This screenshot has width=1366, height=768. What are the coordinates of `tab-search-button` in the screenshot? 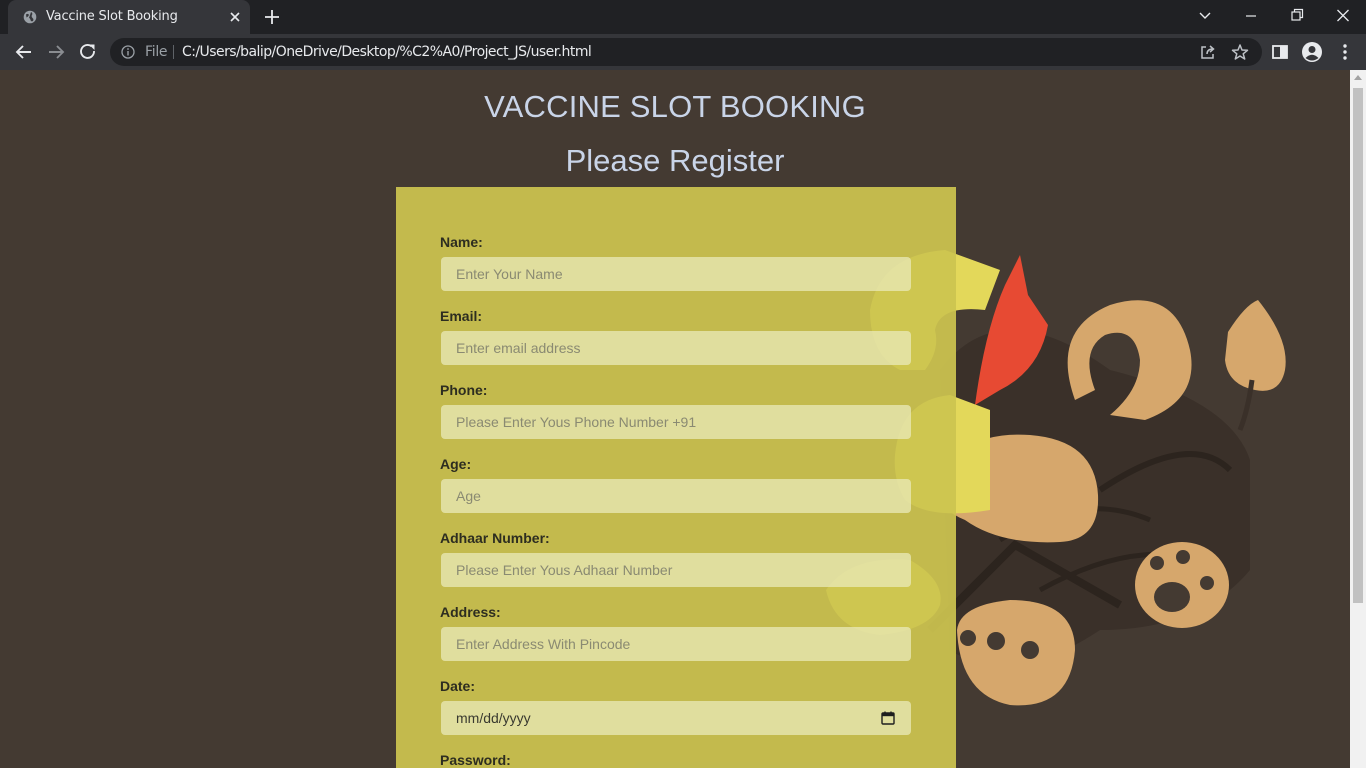 It's located at (1205, 16).